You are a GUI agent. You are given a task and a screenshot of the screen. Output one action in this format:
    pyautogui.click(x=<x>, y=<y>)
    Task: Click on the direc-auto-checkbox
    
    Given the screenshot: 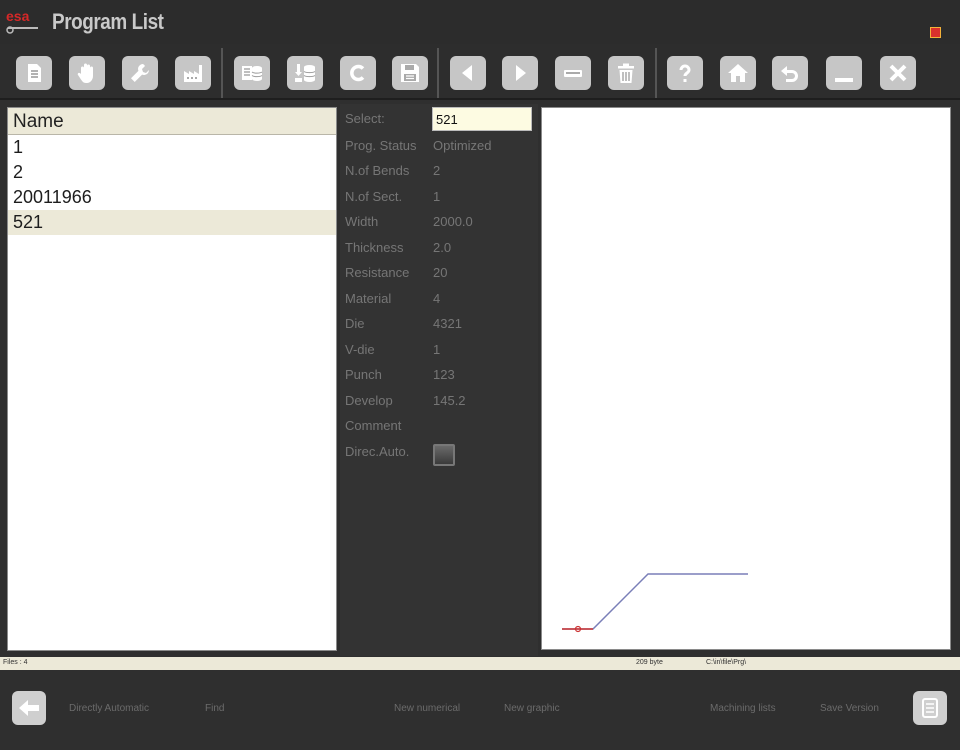 What is the action you would take?
    pyautogui.click(x=444, y=455)
    